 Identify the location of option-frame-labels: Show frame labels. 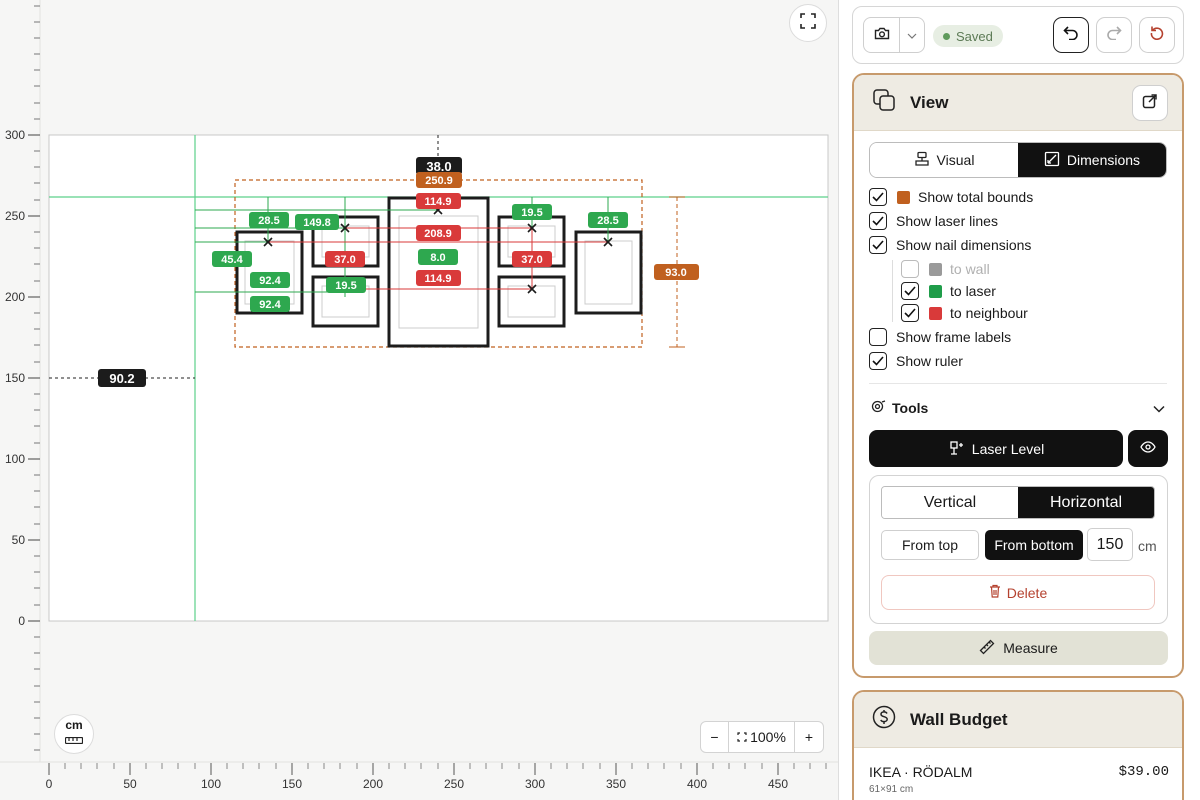
(940, 337).